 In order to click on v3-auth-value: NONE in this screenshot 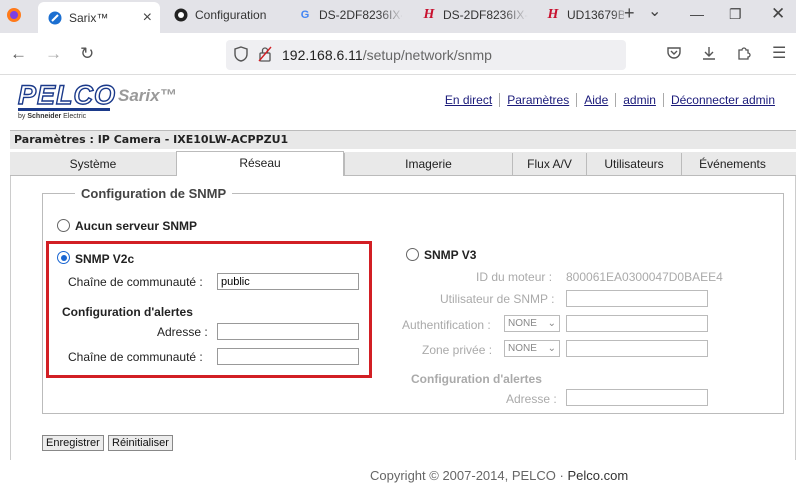, I will do `click(522, 323)`.